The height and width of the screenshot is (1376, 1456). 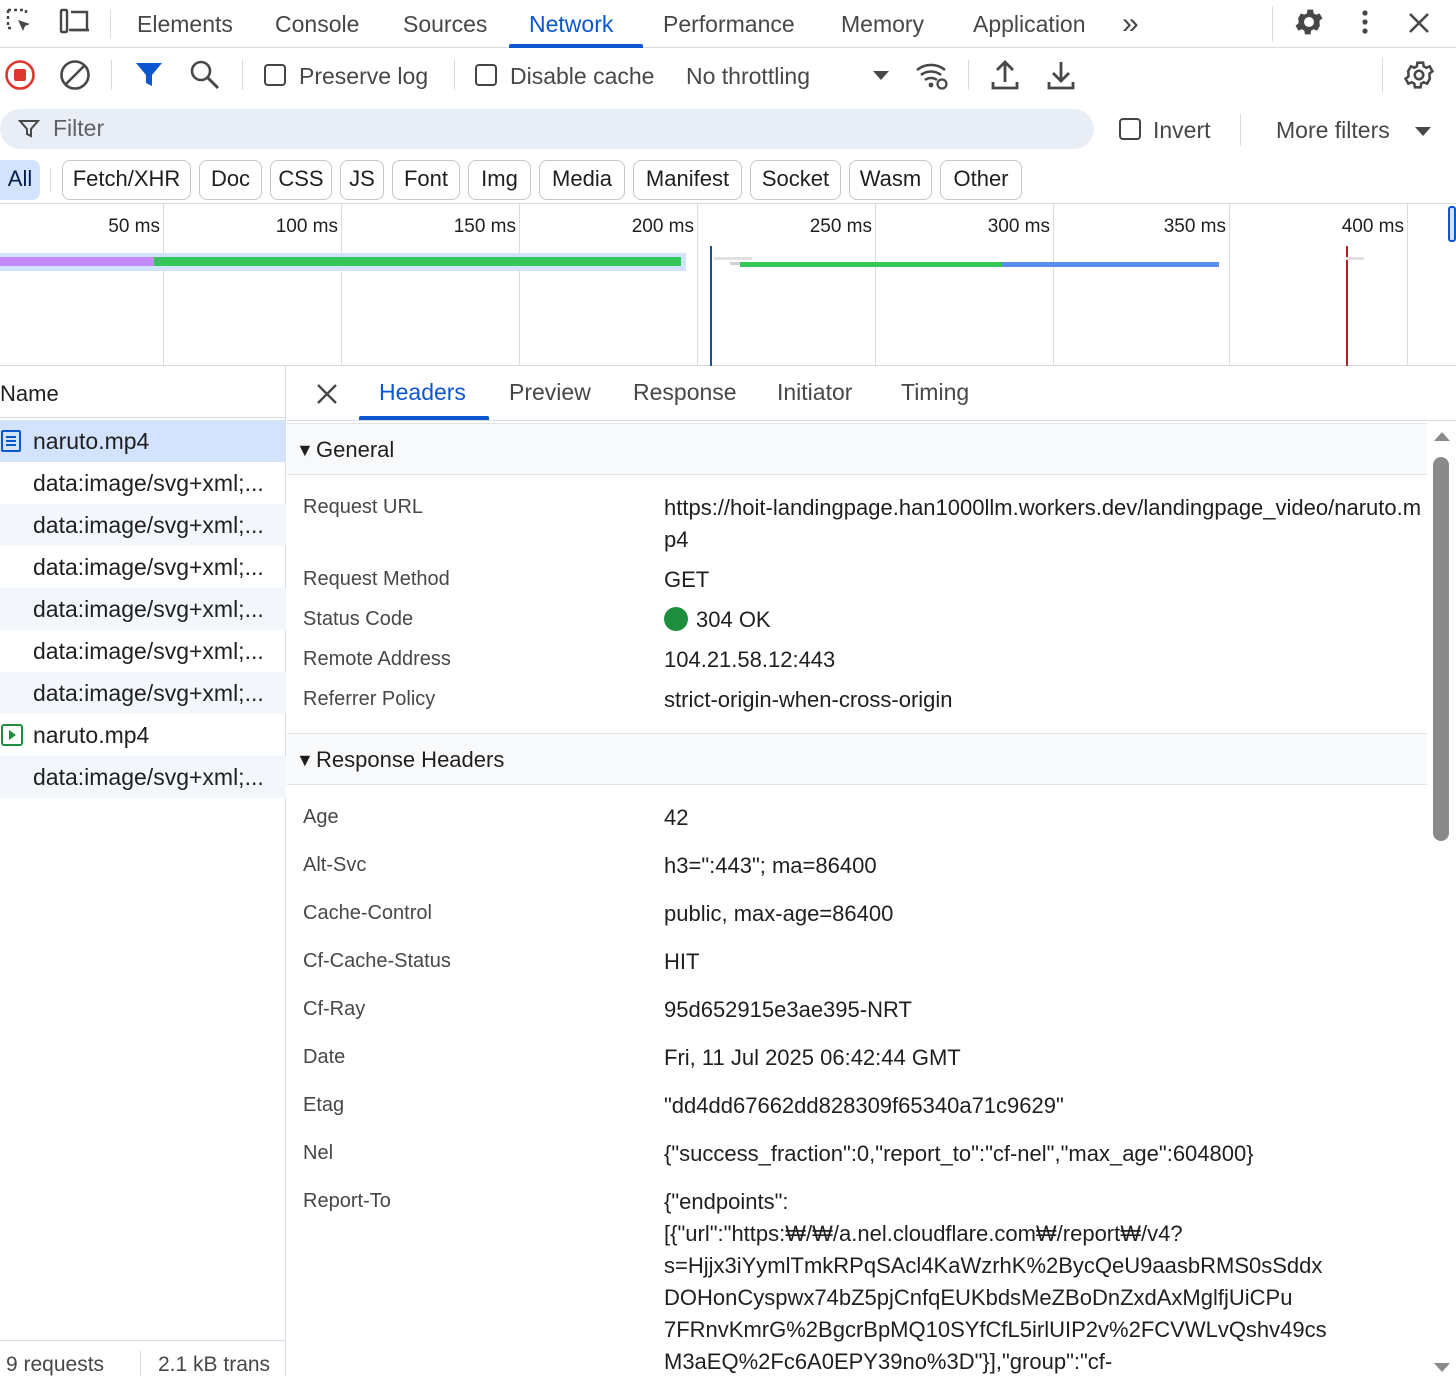 What do you see at coordinates (29, 129) in the screenshot?
I see `filter-icon` at bounding box center [29, 129].